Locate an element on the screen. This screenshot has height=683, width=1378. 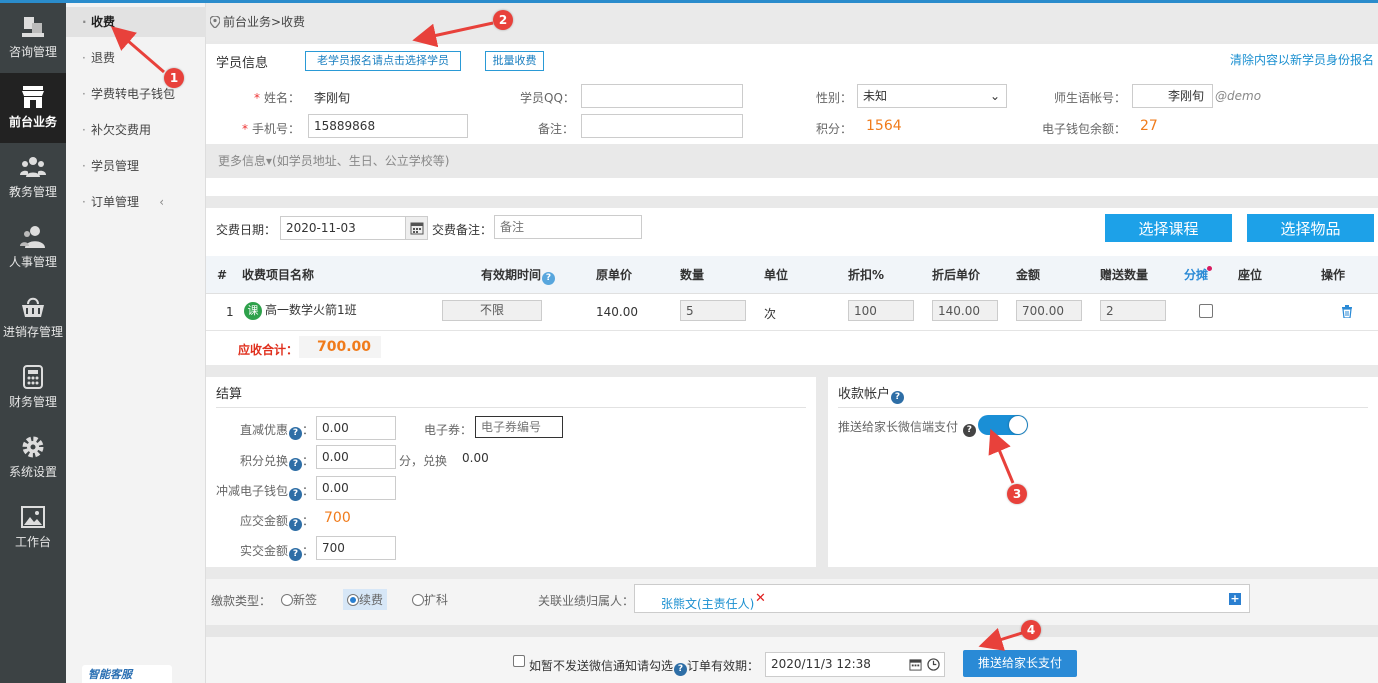
wallet-offset-input is located at coordinates (356, 488).